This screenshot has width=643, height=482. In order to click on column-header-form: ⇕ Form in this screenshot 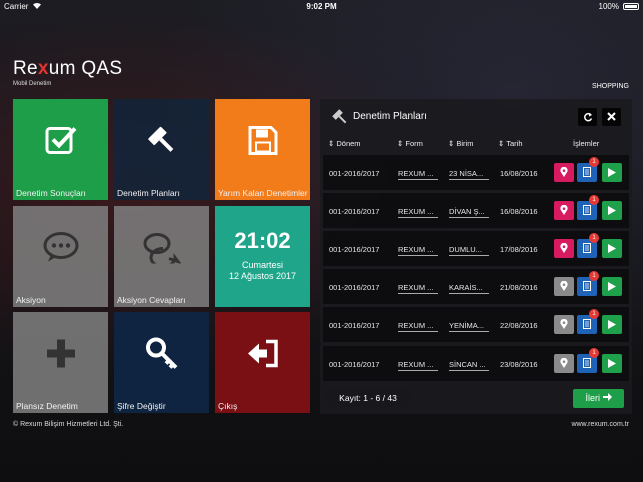, I will do `click(410, 143)`.